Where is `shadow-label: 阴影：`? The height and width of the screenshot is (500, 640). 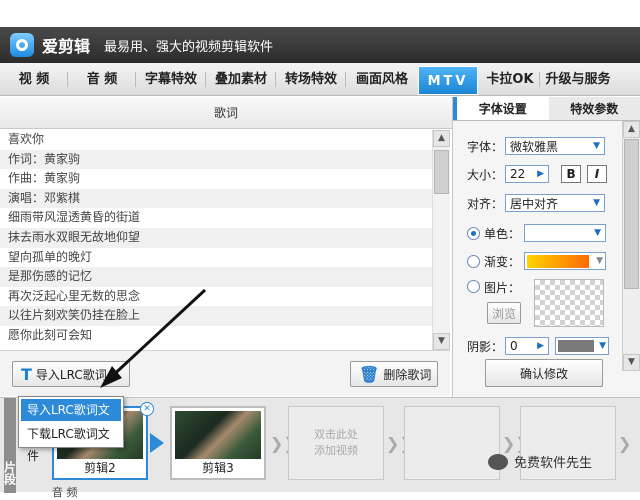 shadow-label: 阴影： is located at coordinates (485, 346).